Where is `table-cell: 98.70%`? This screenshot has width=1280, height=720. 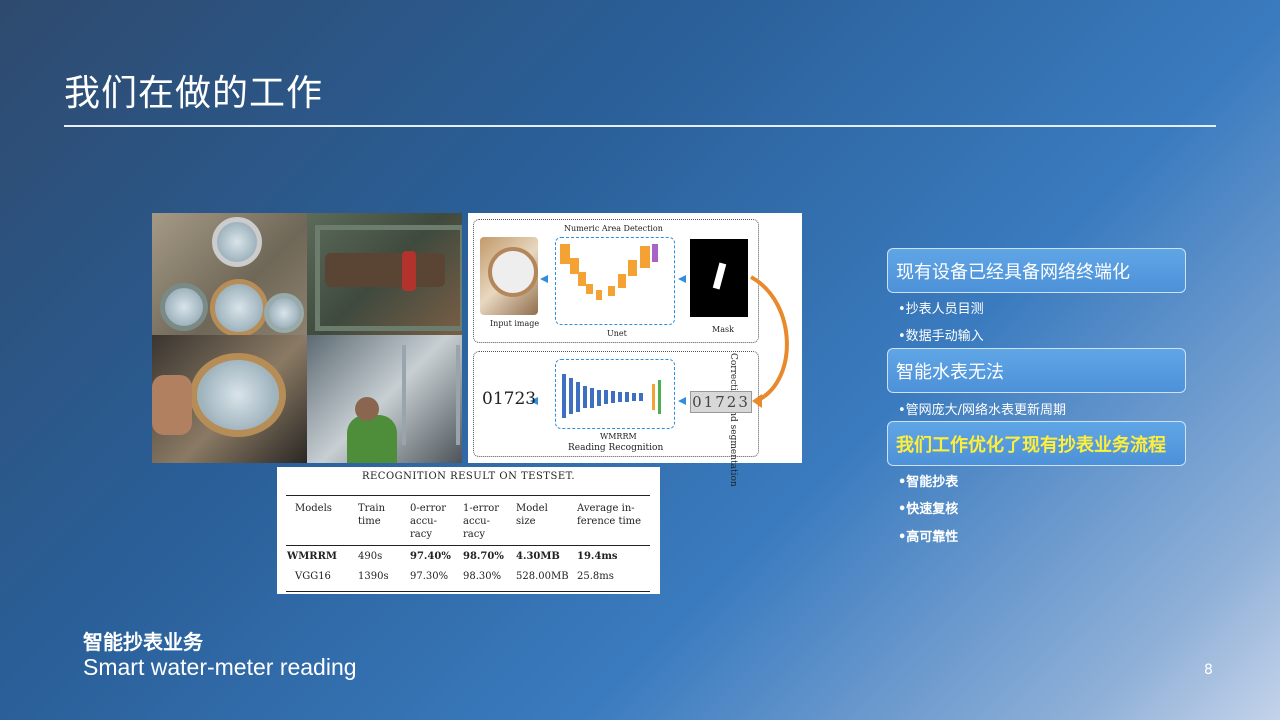 table-cell: 98.70% is located at coordinates (483, 556).